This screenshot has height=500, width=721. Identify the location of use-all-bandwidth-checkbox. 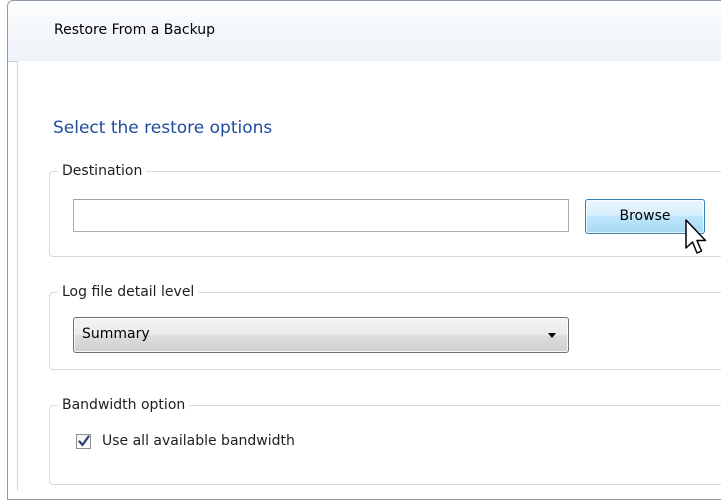
(83, 441).